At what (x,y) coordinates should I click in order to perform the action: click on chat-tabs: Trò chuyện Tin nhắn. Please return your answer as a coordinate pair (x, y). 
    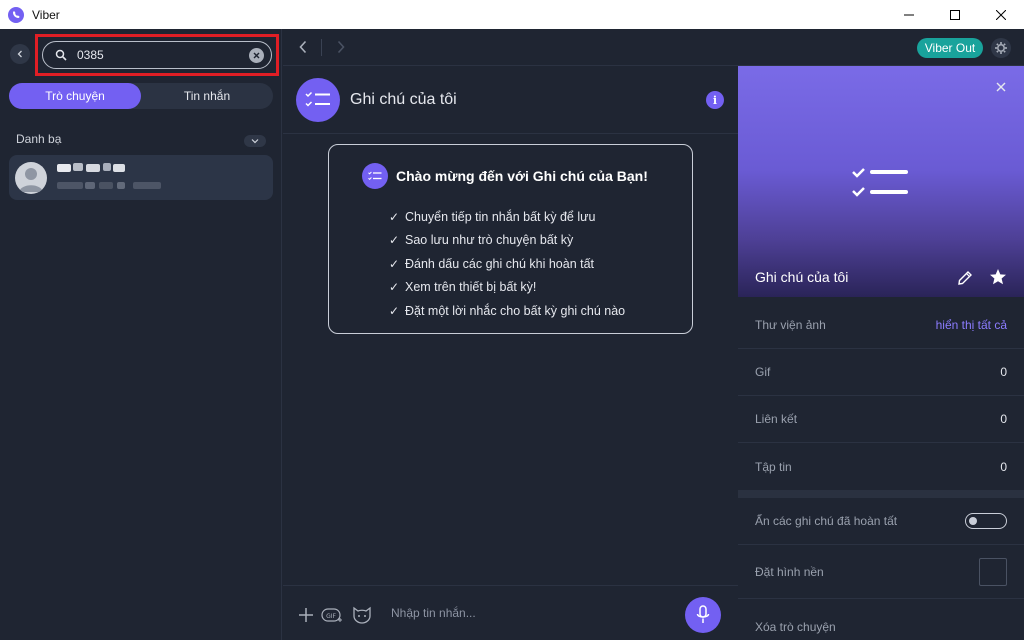
    Looking at the image, I should click on (141, 96).